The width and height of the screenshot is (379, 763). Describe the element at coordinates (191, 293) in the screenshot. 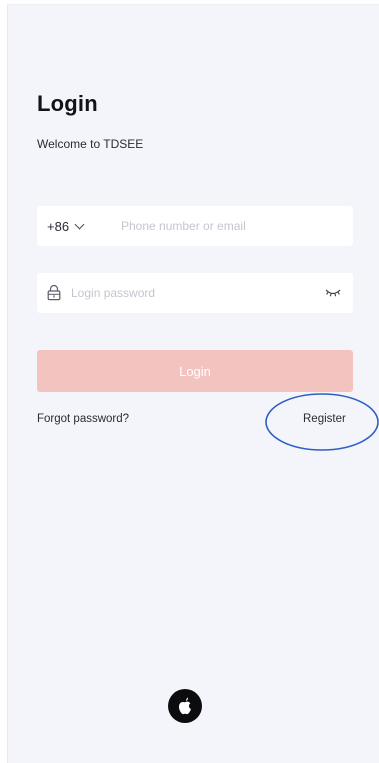

I see `password-input` at that location.